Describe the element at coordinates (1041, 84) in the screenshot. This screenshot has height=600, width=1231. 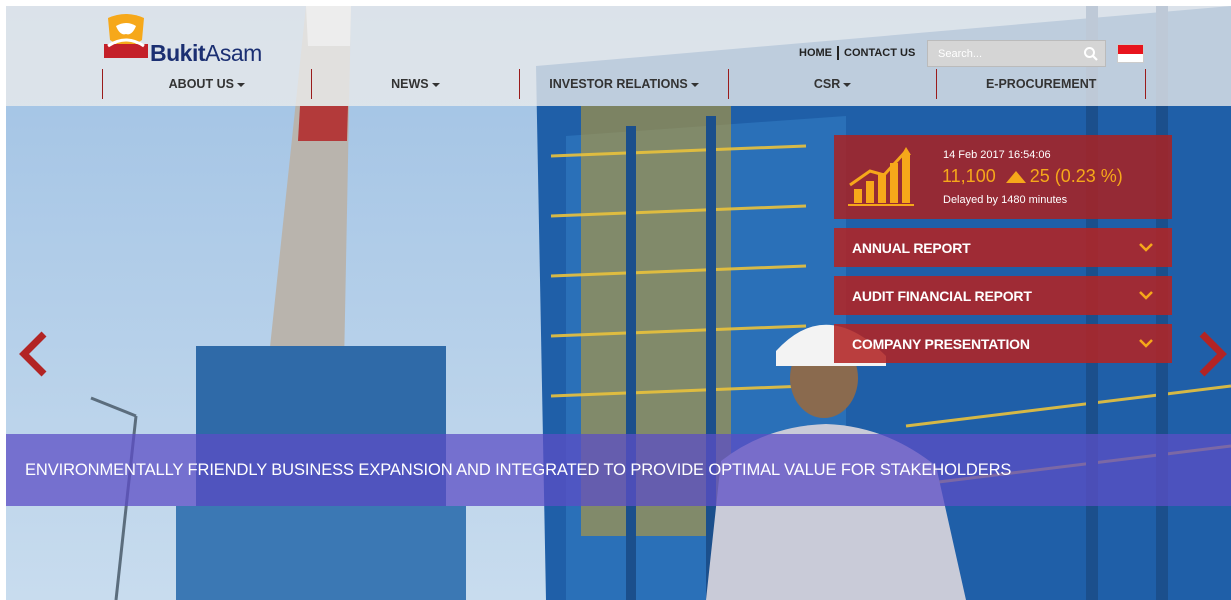
I see `nav-item-e-procurement: E-PROCUREMENT` at that location.